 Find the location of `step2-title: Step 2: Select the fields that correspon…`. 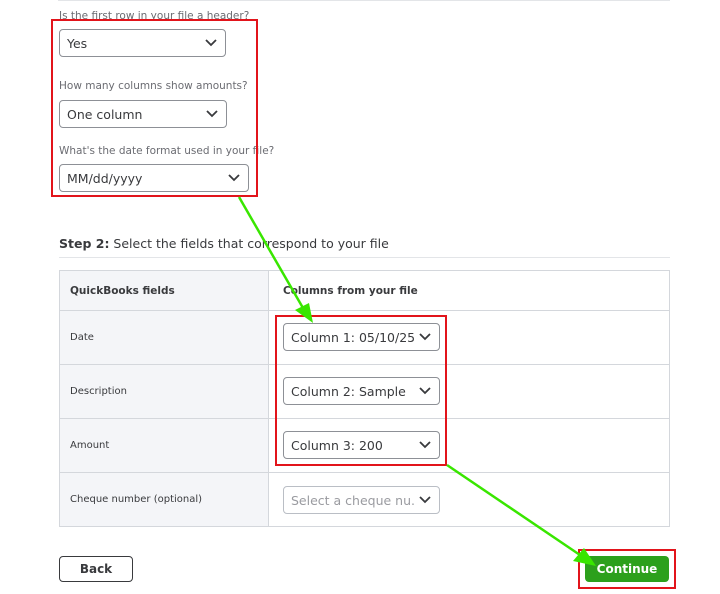

step2-title: Step 2: Select the fields that correspon… is located at coordinates (224, 243).